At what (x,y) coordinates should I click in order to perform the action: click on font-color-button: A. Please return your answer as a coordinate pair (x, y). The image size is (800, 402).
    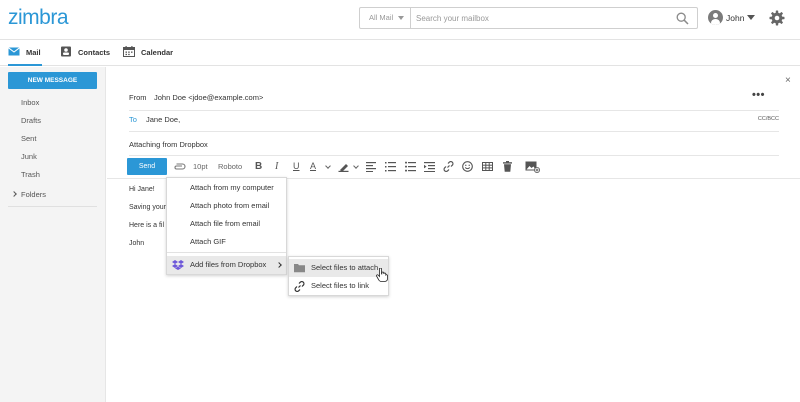
    Looking at the image, I should click on (322, 166).